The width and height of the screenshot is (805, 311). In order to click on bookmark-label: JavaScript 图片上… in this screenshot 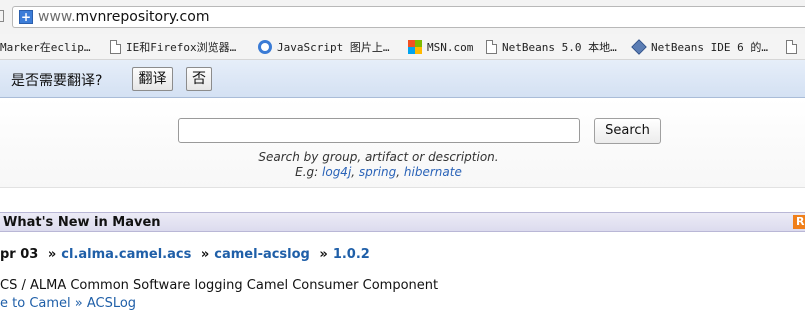, I will do `click(333, 47)`.